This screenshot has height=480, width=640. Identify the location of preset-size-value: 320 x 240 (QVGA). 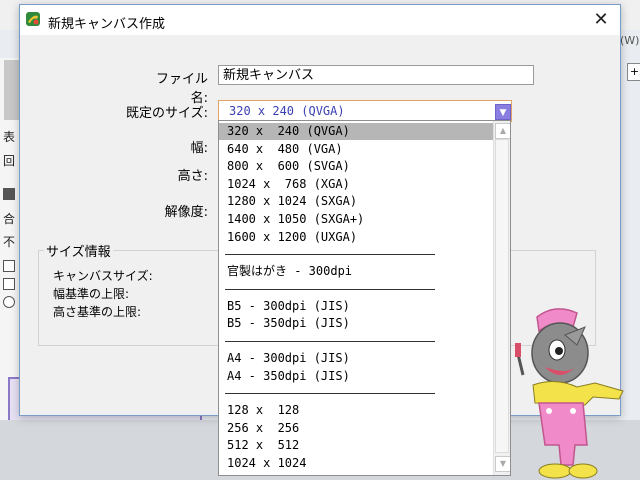
(287, 111).